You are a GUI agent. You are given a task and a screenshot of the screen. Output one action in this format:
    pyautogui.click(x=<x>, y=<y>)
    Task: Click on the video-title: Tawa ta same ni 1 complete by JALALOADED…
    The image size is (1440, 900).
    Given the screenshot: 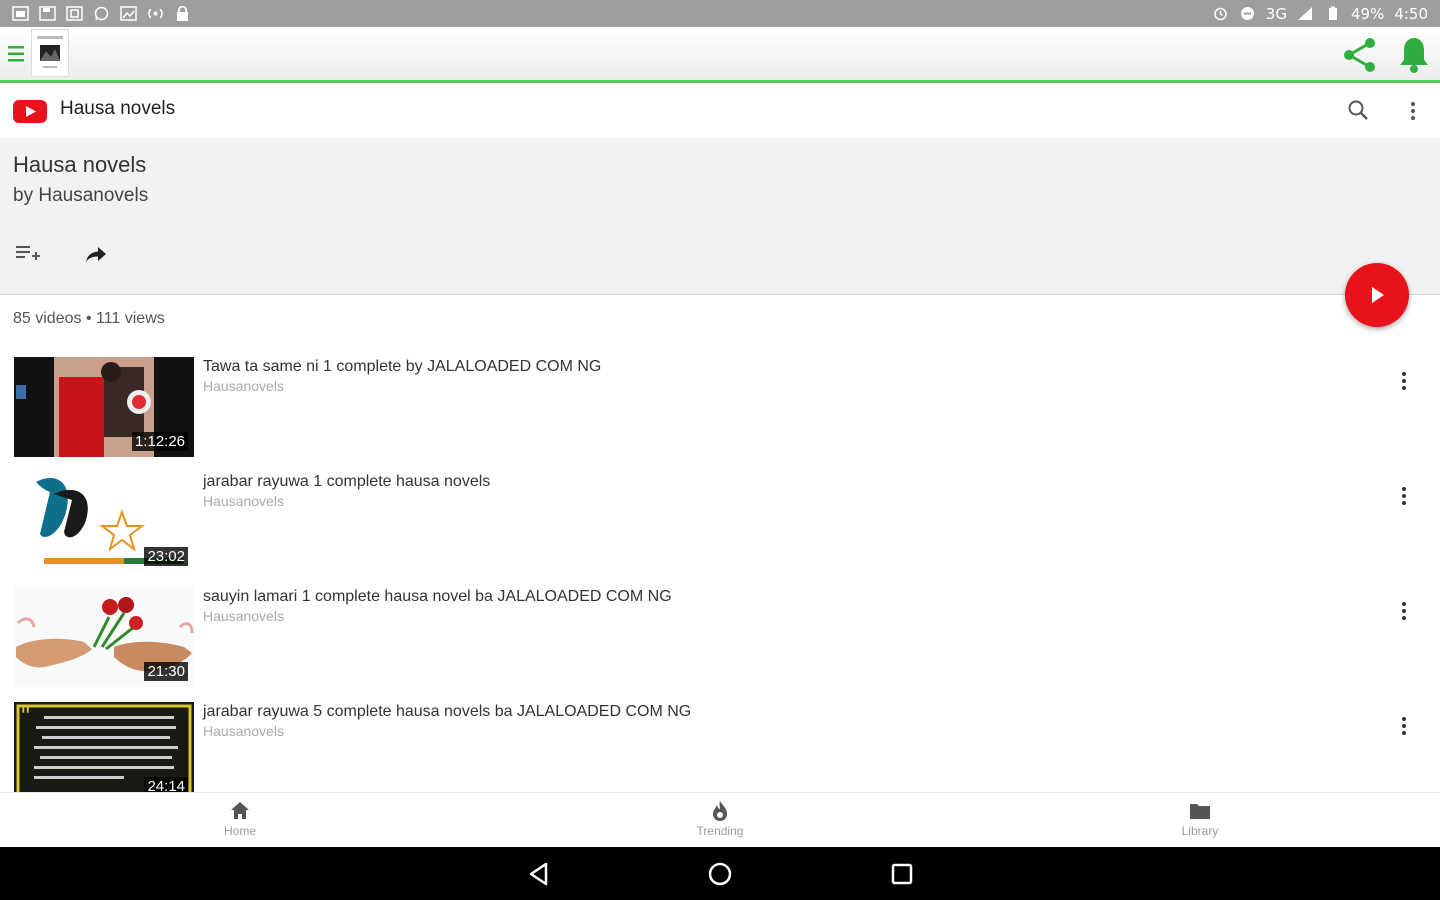 What is the action you would take?
    pyautogui.click(x=402, y=367)
    